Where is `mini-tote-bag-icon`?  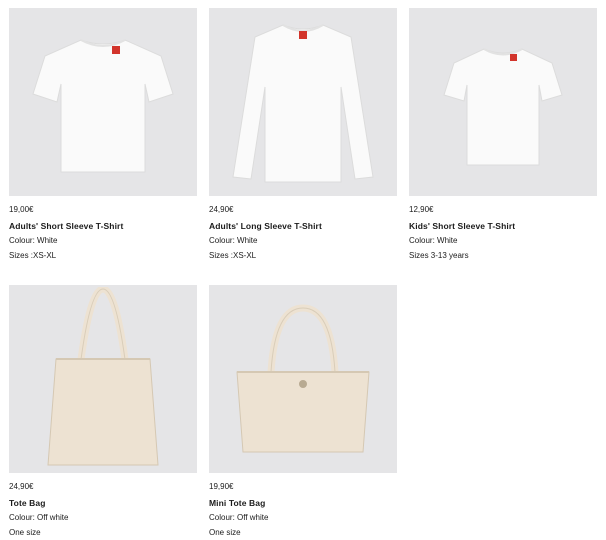
mini-tote-bag-icon is located at coordinates (303, 378).